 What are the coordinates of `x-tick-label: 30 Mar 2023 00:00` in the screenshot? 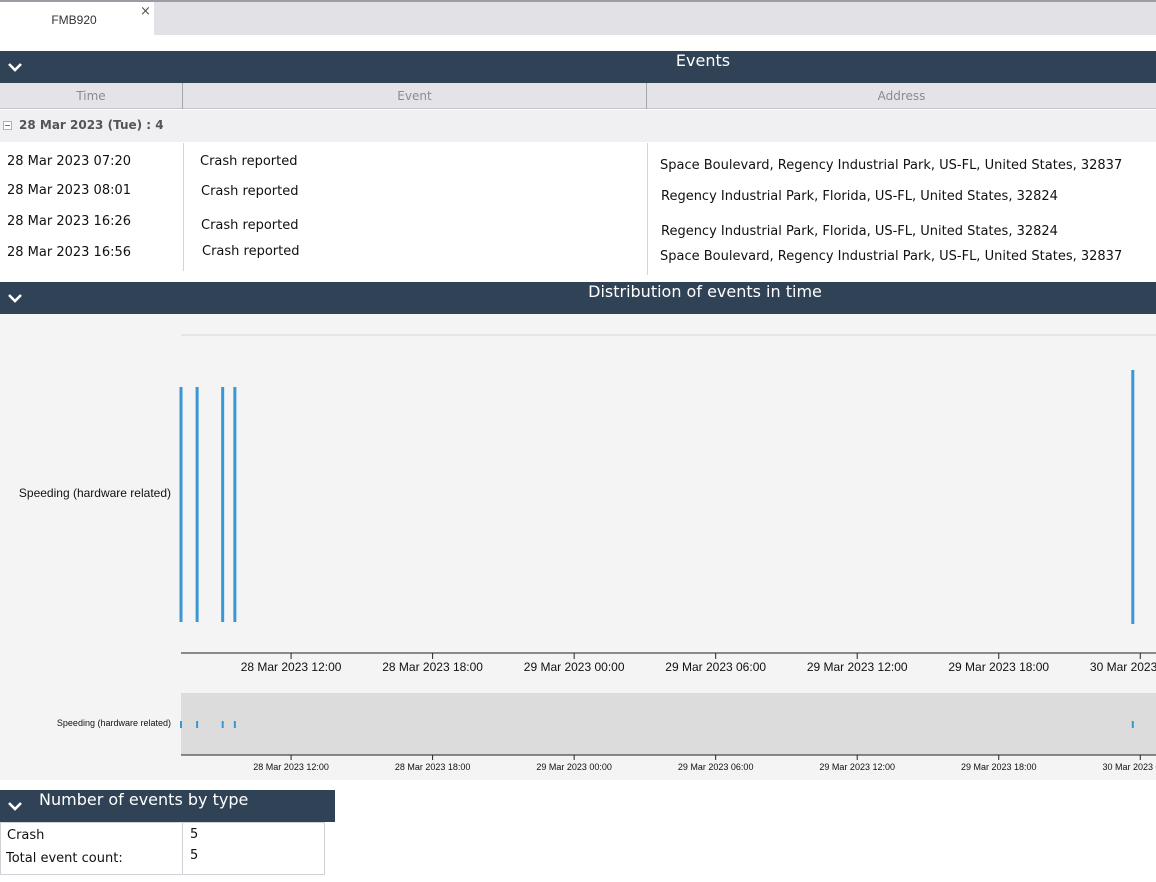 It's located at (1123, 667).